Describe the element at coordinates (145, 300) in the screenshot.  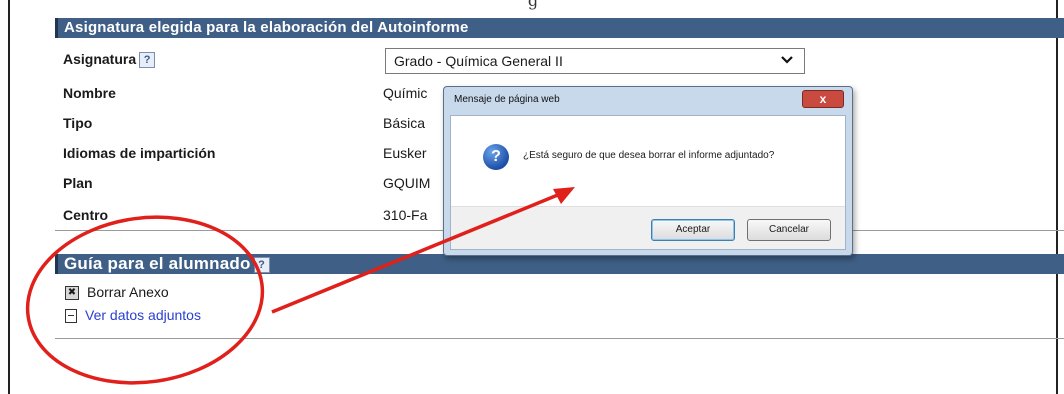
I see `highlight-circle` at that location.